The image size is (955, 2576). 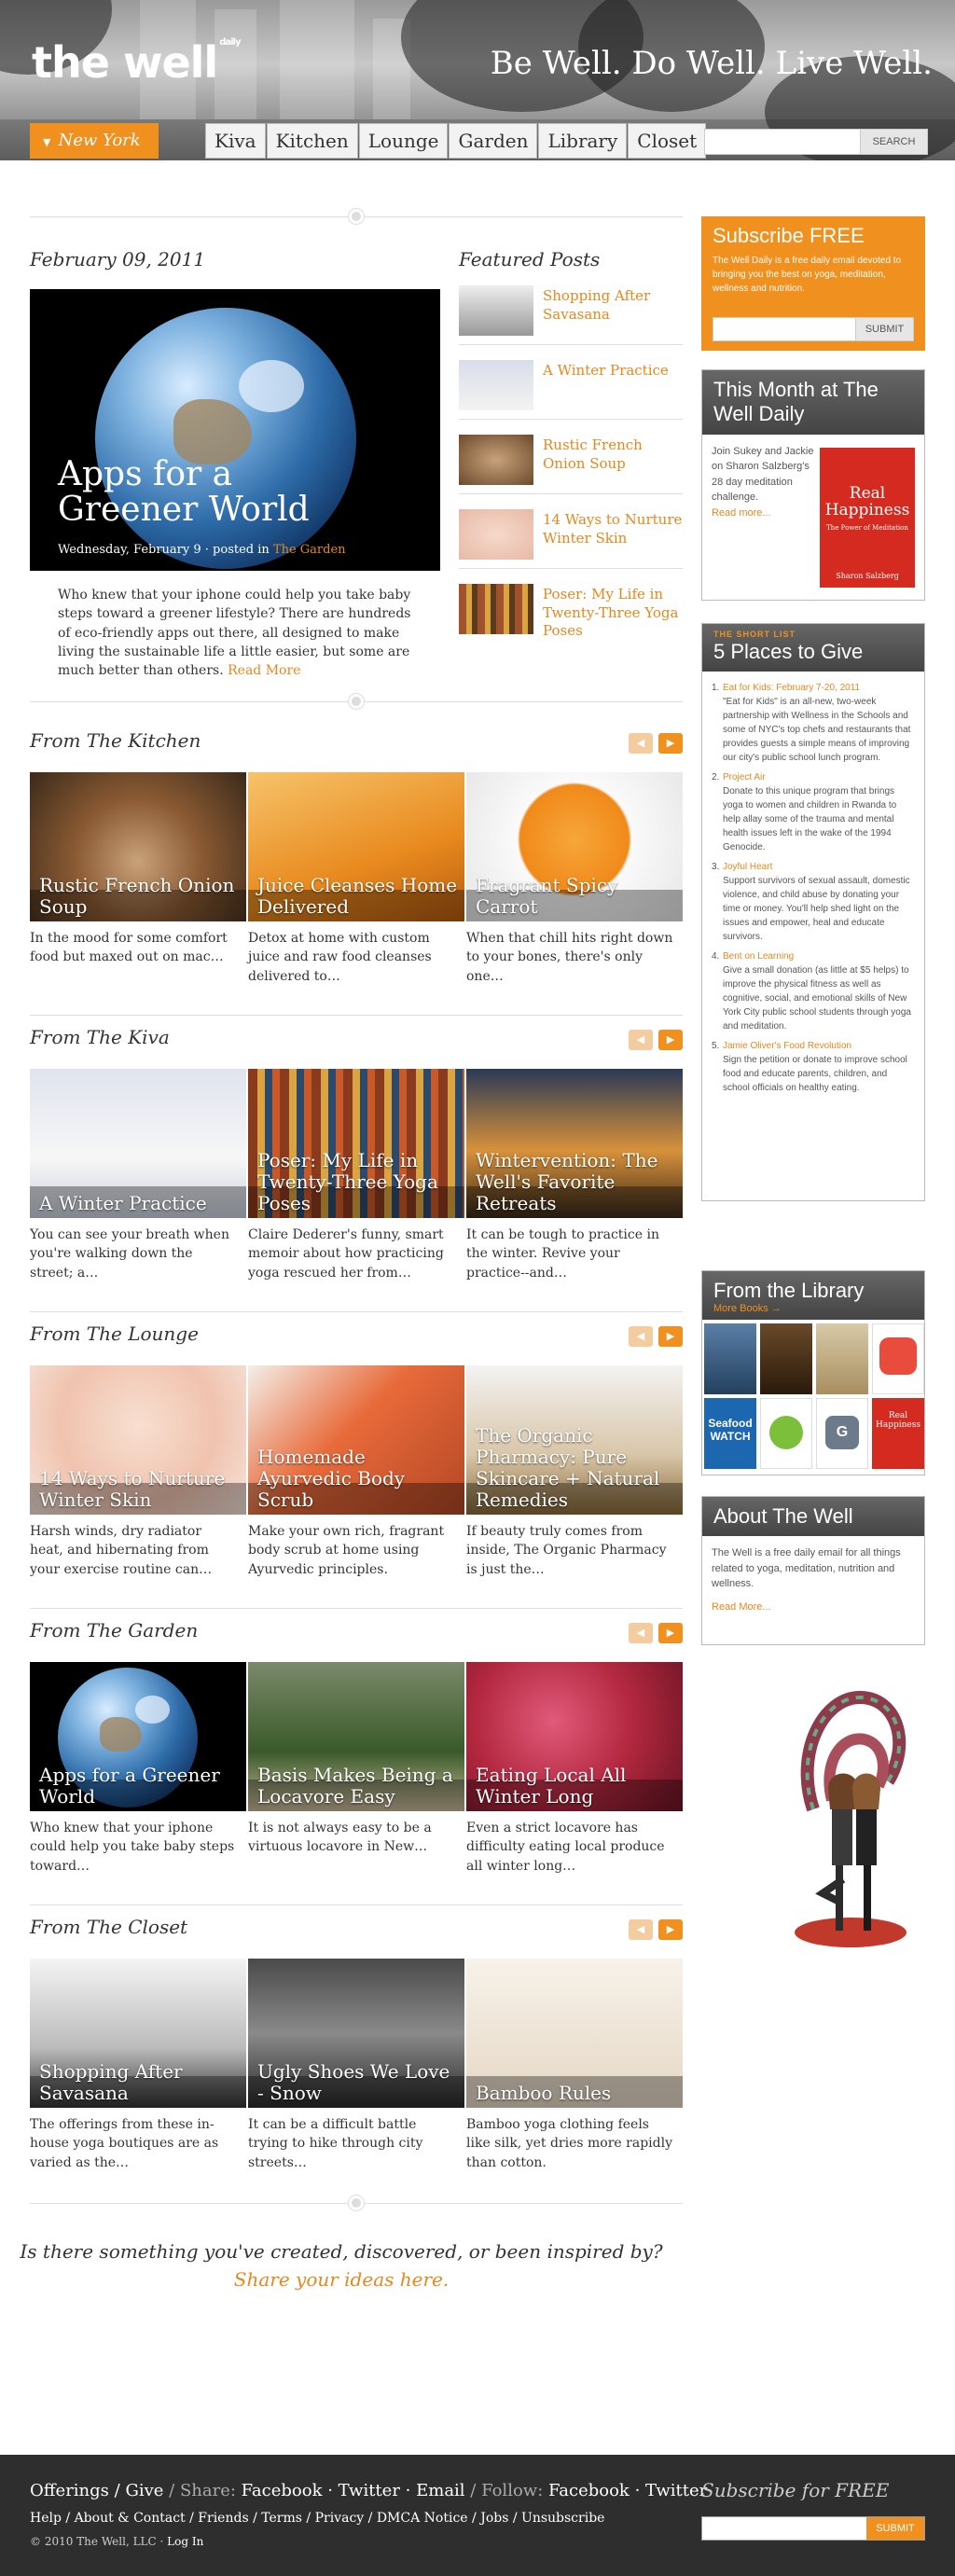 I want to click on footer-link-offerings: Offerings, so click(x=70, y=2490).